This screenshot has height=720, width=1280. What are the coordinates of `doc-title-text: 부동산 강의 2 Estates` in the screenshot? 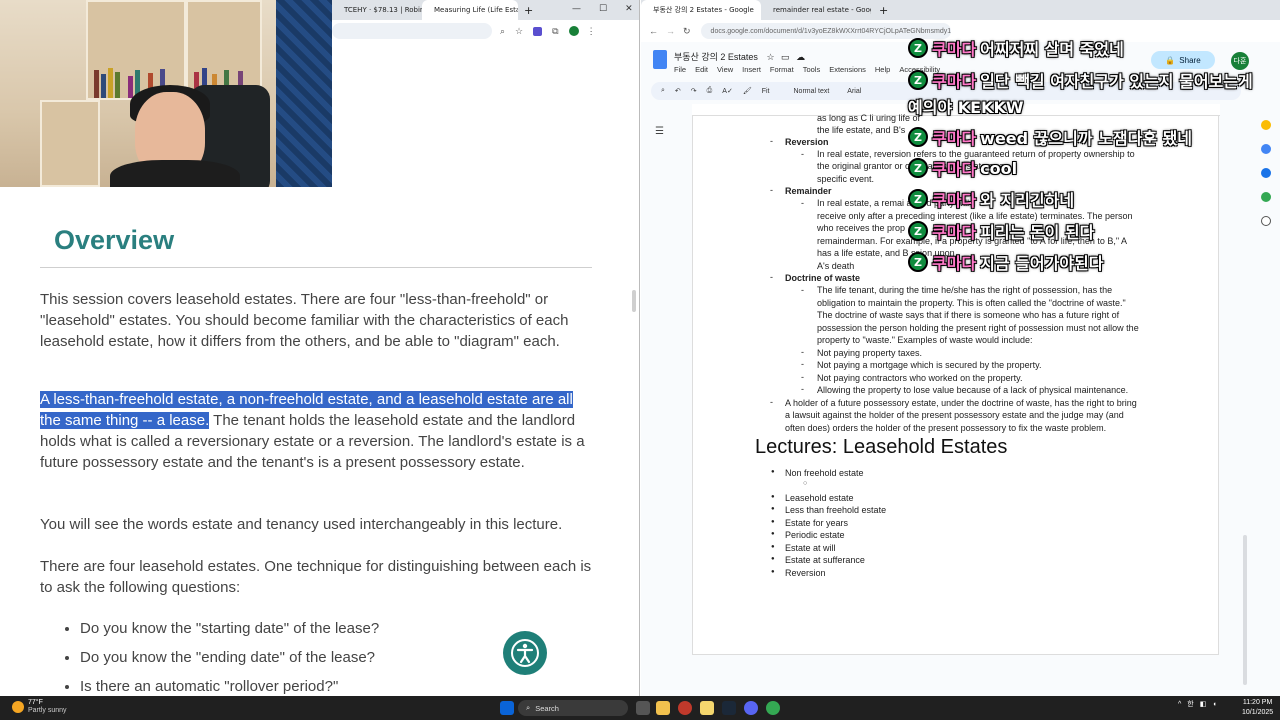 It's located at (716, 57).